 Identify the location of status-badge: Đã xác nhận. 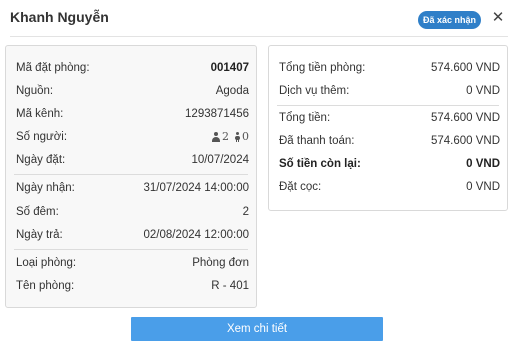
(450, 20).